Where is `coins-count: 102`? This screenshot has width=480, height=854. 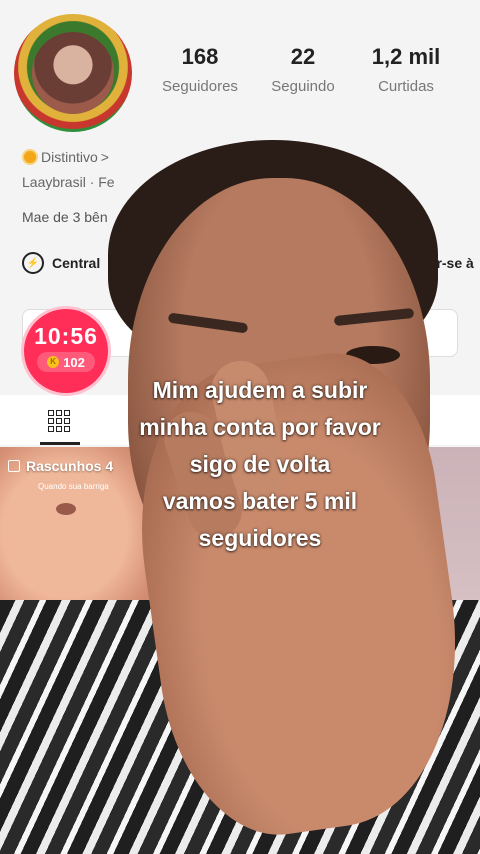
coins-count: 102 is located at coordinates (74, 362).